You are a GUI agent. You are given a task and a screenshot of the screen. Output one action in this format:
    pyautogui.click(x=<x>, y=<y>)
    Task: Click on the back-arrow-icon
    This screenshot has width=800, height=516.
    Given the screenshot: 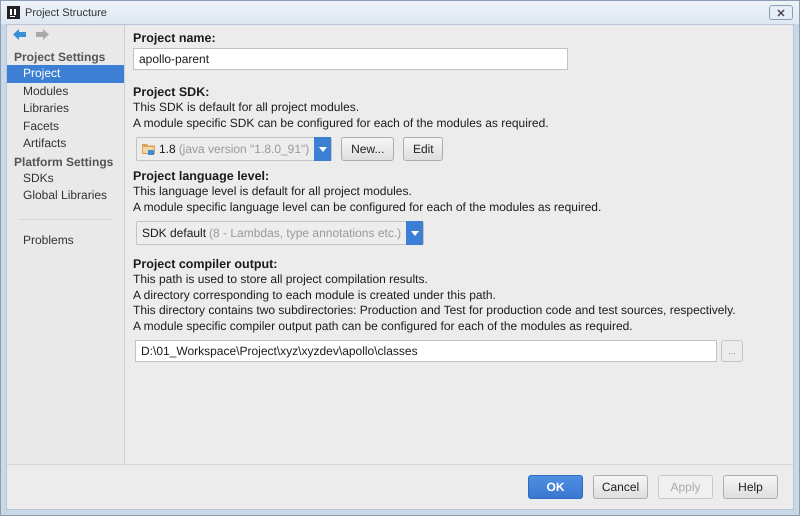 What is the action you would take?
    pyautogui.click(x=19, y=34)
    